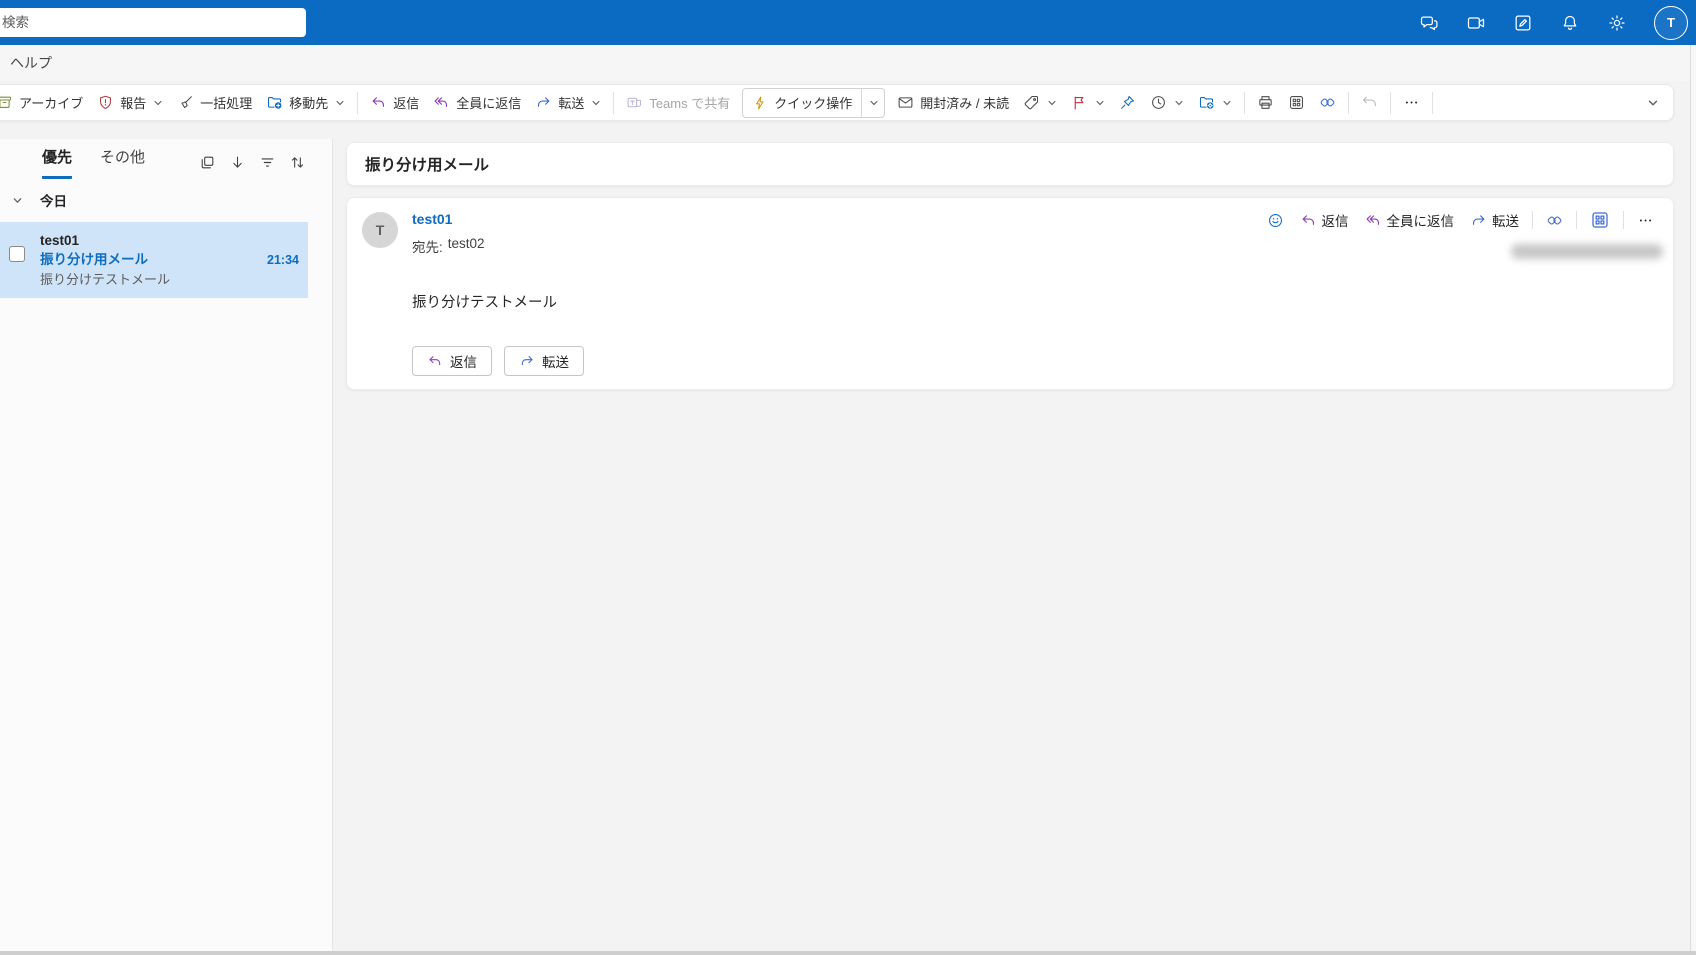 The width and height of the screenshot is (1696, 955). What do you see at coordinates (760, 103) in the screenshot?
I see `lightning-icon` at bounding box center [760, 103].